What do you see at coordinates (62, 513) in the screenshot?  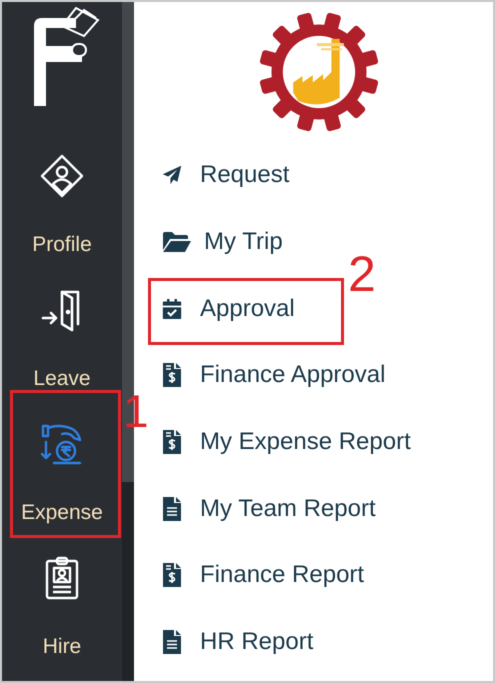 I see `sidebar-item: Expense` at bounding box center [62, 513].